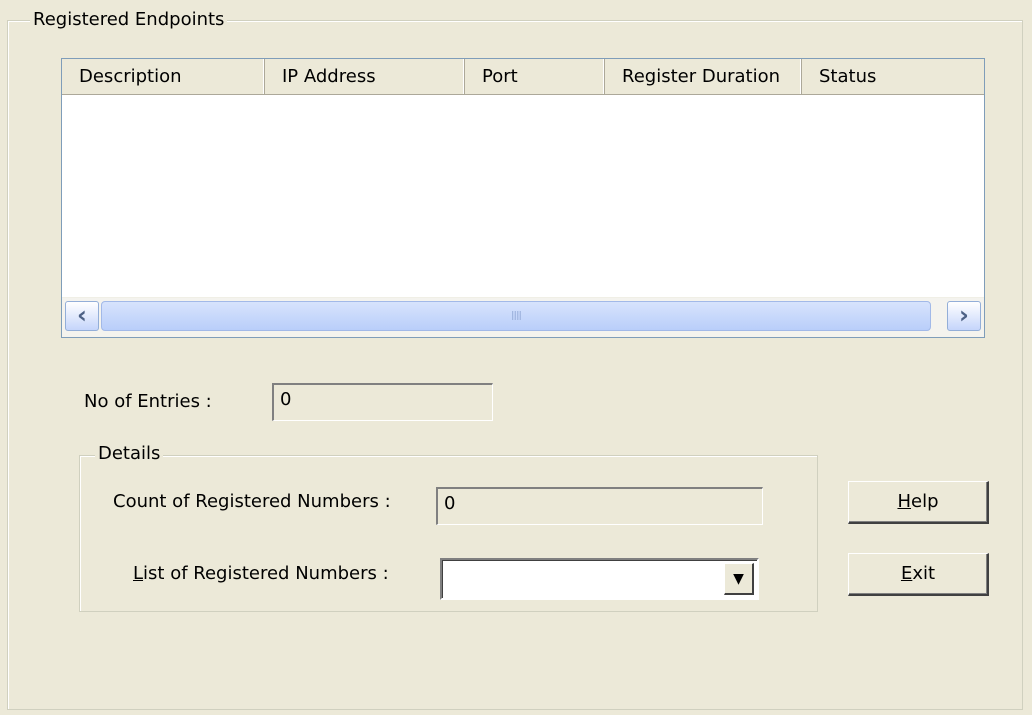 Image resolution: width=1032 pixels, height=715 pixels. What do you see at coordinates (138, 573) in the screenshot?
I see `list-label-accelerator: L` at bounding box center [138, 573].